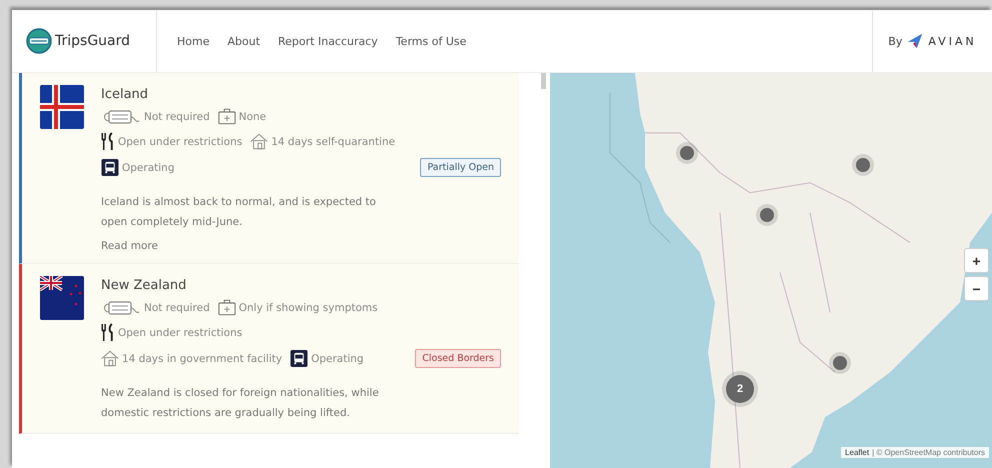  What do you see at coordinates (243, 41) in the screenshot?
I see `nav-link: About` at bounding box center [243, 41].